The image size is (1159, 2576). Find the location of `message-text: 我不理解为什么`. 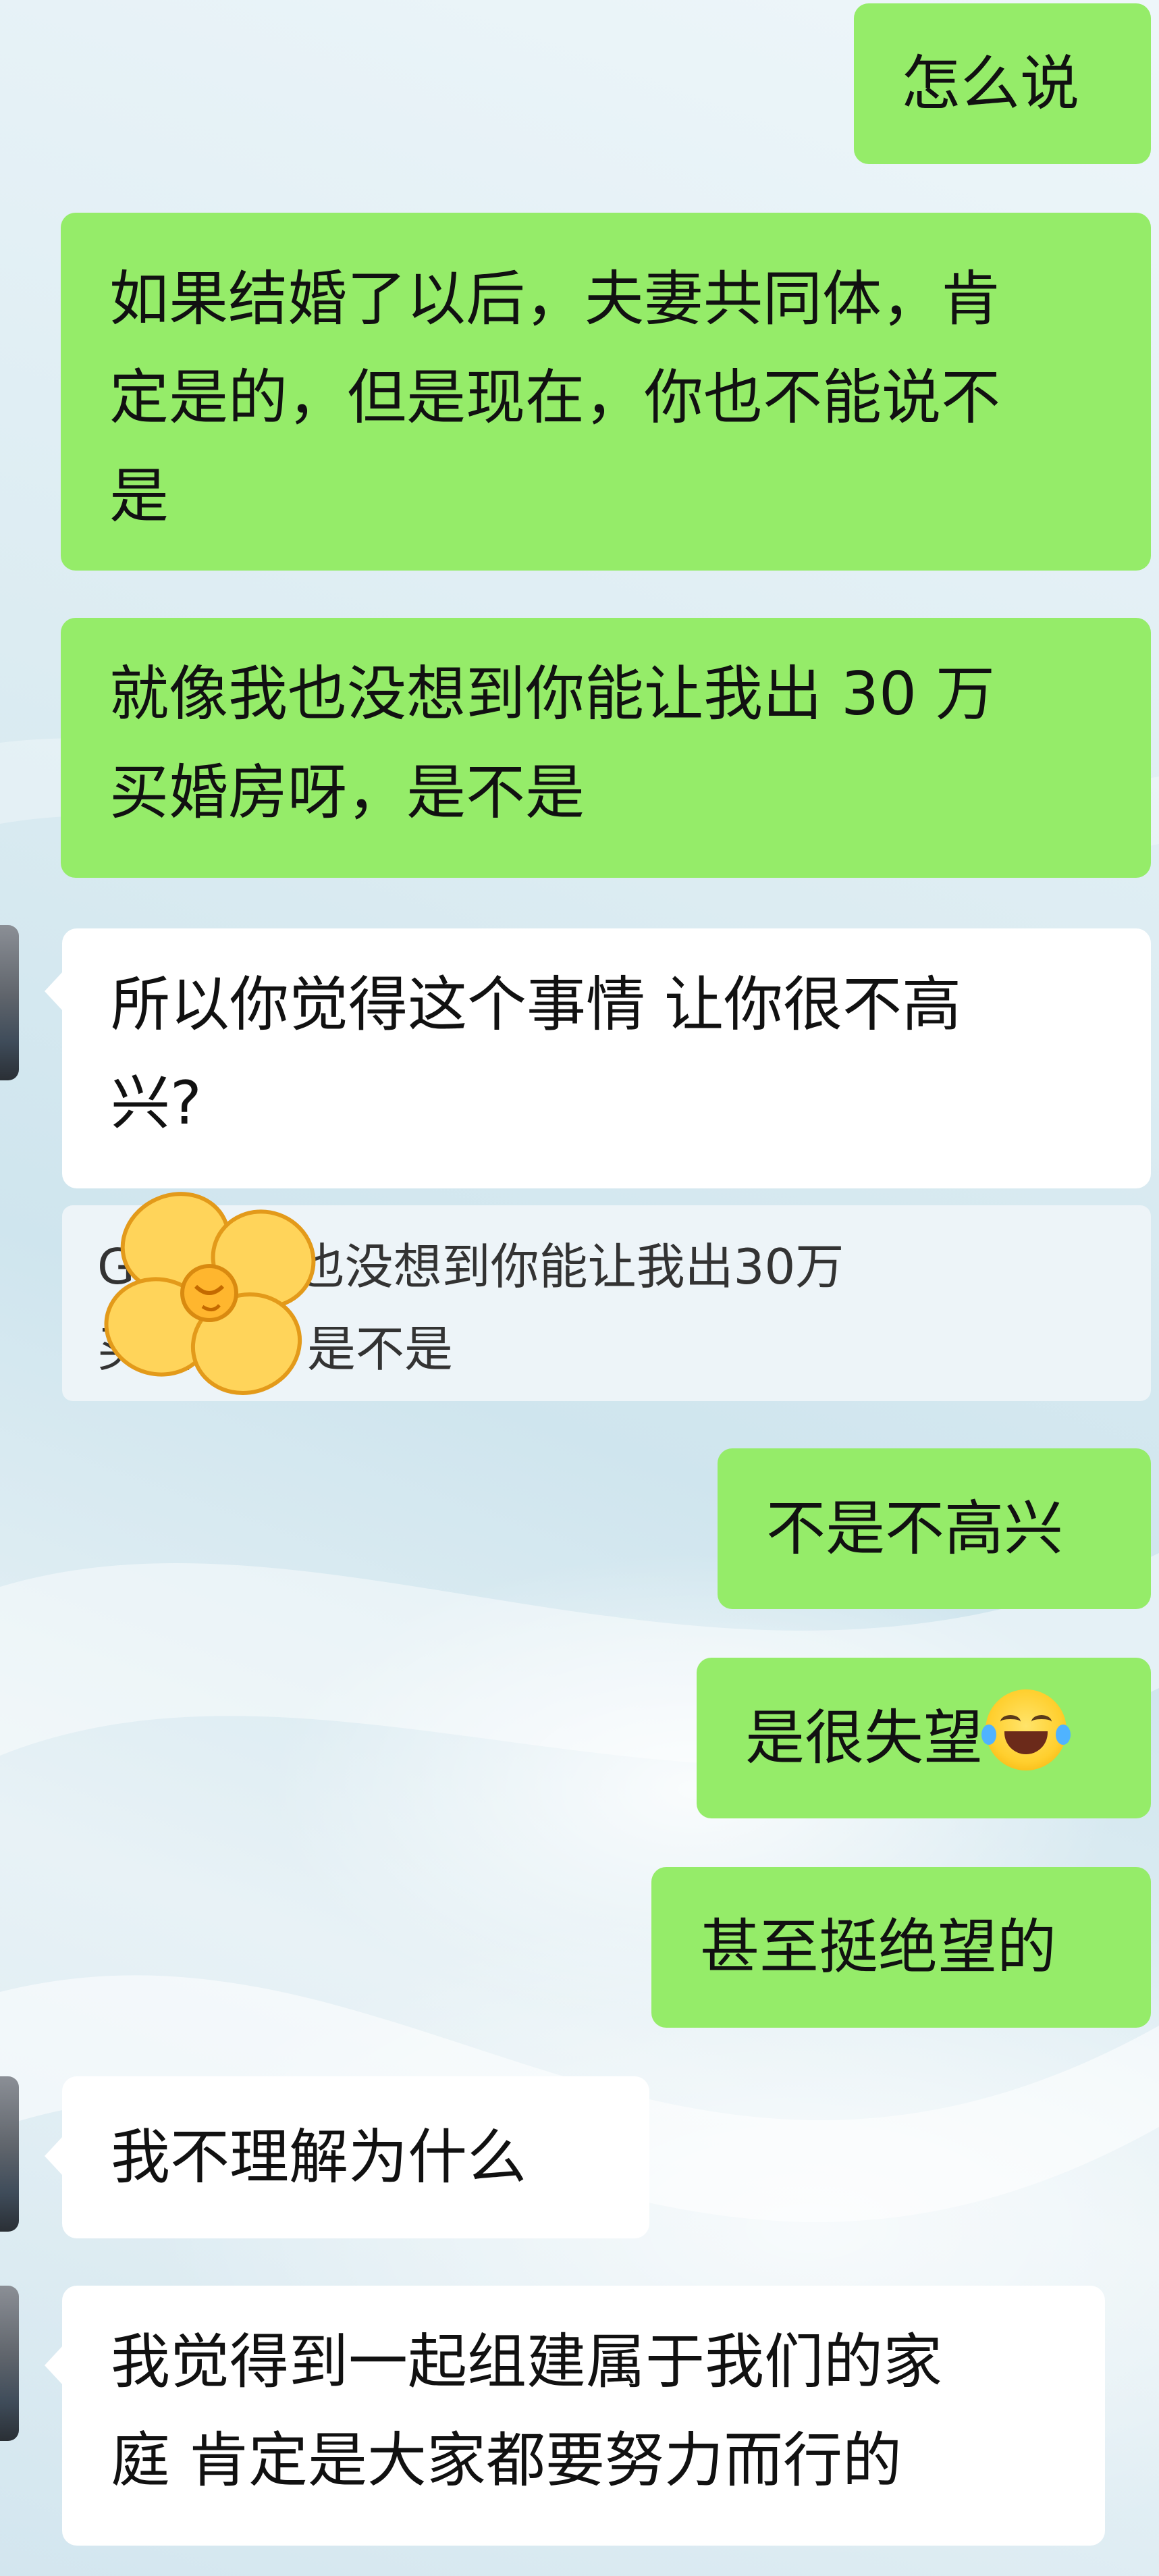

message-text: 我不理解为什么 is located at coordinates (319, 2157).